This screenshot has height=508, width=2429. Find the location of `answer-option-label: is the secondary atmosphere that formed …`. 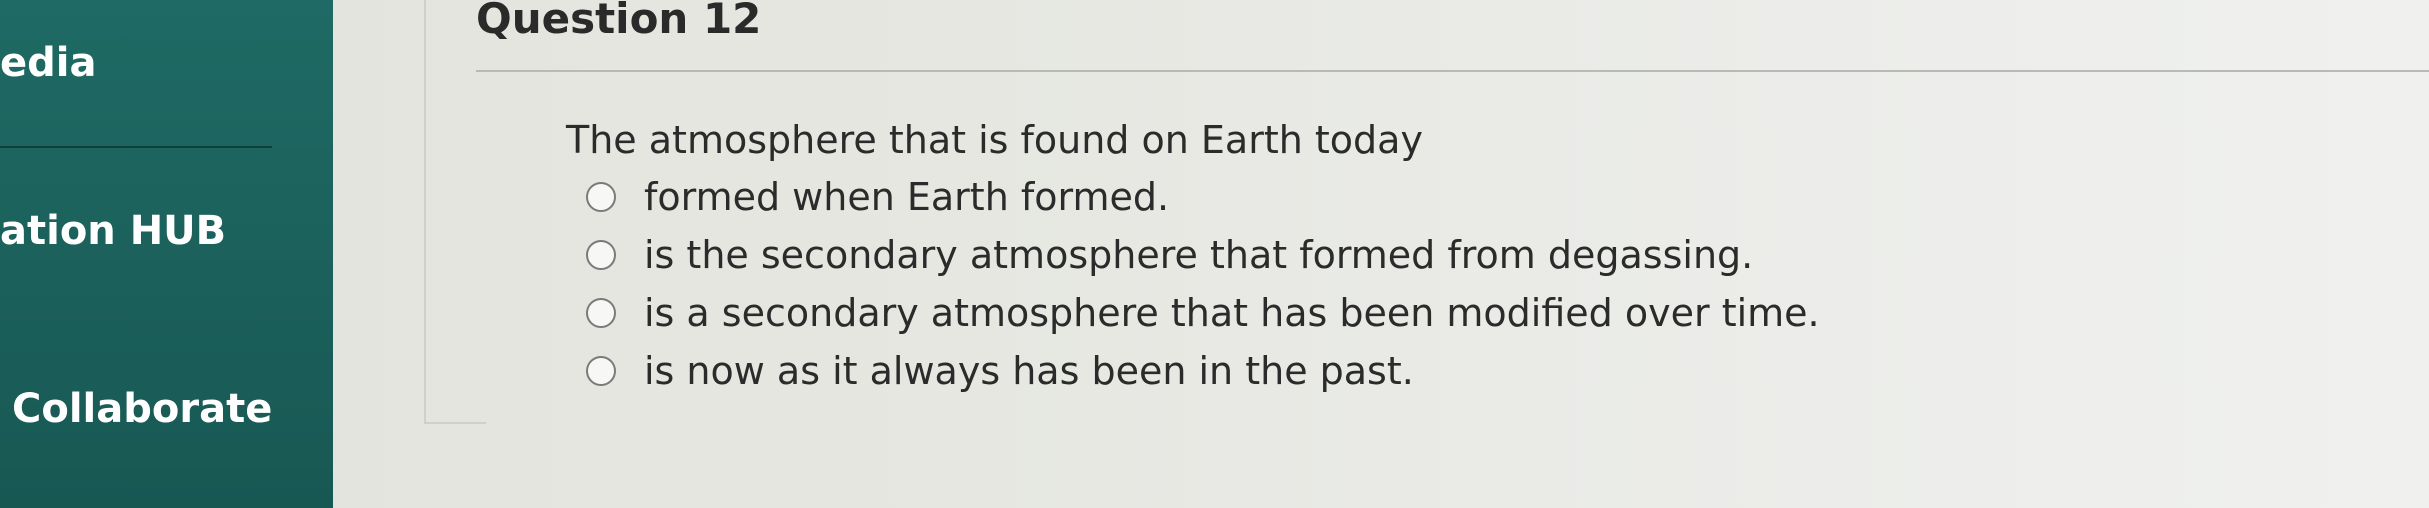

answer-option-label: is the secondary atmosphere that formed … is located at coordinates (1199, 255).